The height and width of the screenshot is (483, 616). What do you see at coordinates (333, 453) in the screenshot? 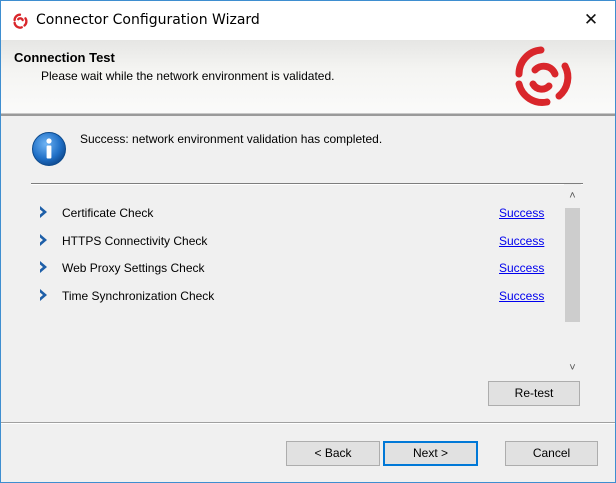
I see `back-button: < Back` at bounding box center [333, 453].